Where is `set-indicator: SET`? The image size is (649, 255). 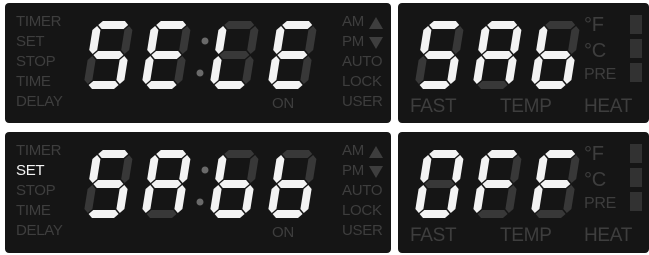 set-indicator: SET is located at coordinates (30, 170).